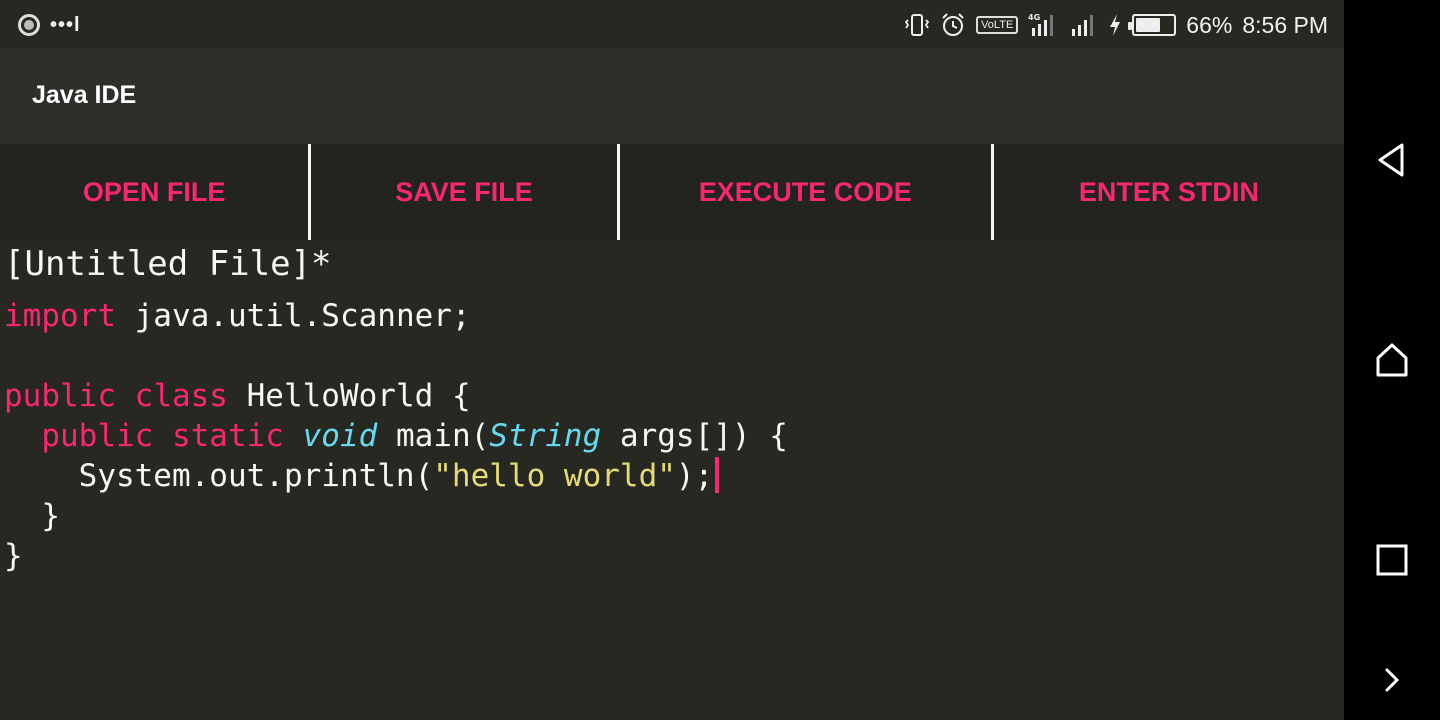  What do you see at coordinates (29, 25) in the screenshot?
I see `screen-record-icon` at bounding box center [29, 25].